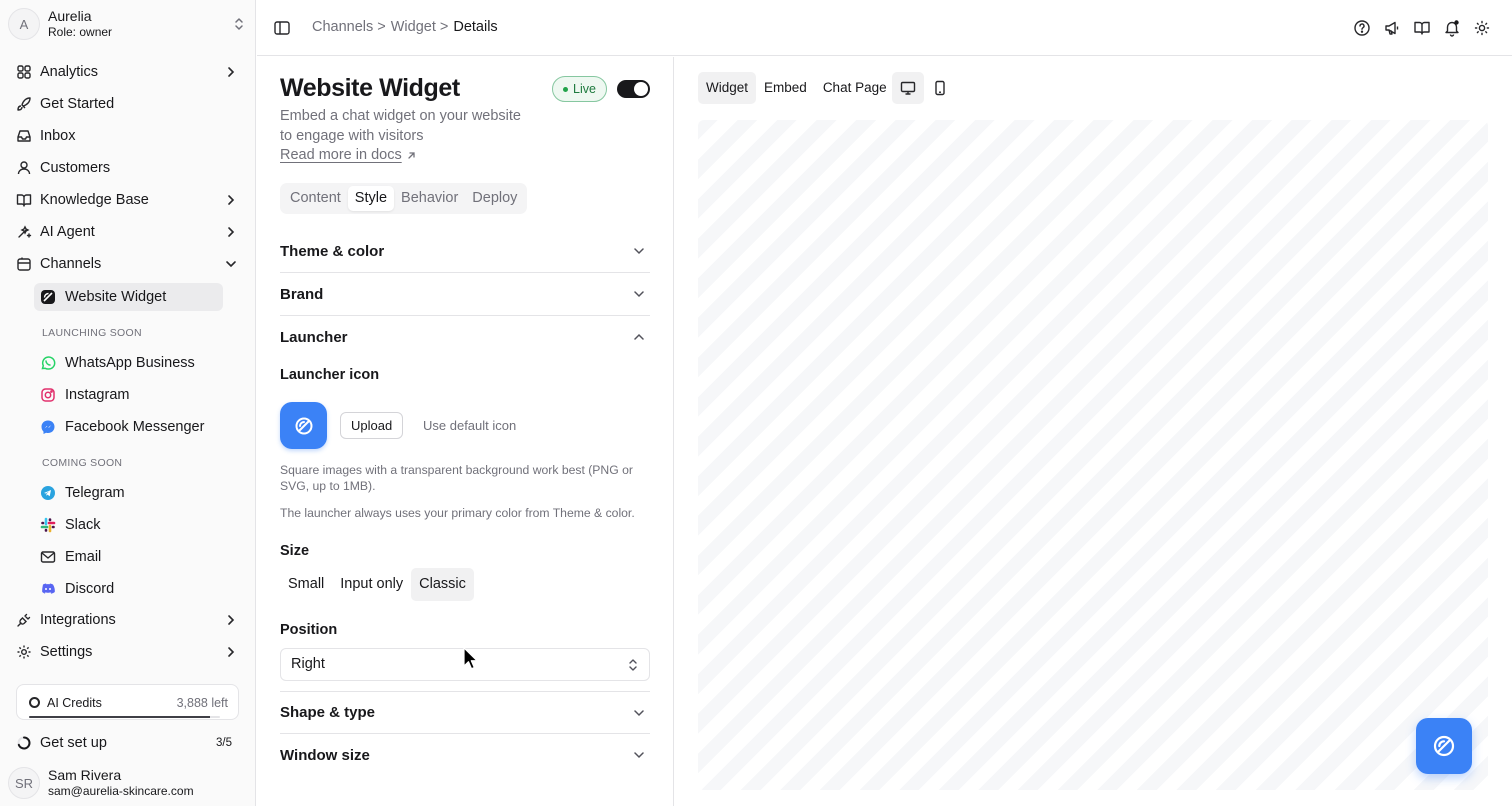  What do you see at coordinates (785, 88) in the screenshot?
I see `preview-tab-embed: Embed` at bounding box center [785, 88].